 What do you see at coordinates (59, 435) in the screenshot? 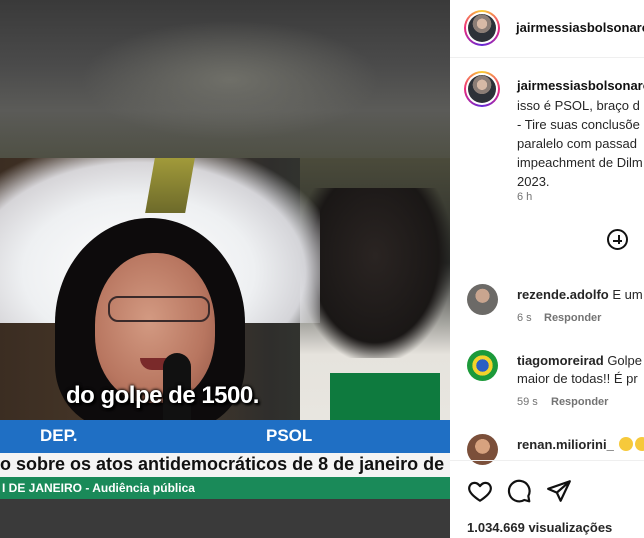
I see `banner-label: DEP.` at bounding box center [59, 435].